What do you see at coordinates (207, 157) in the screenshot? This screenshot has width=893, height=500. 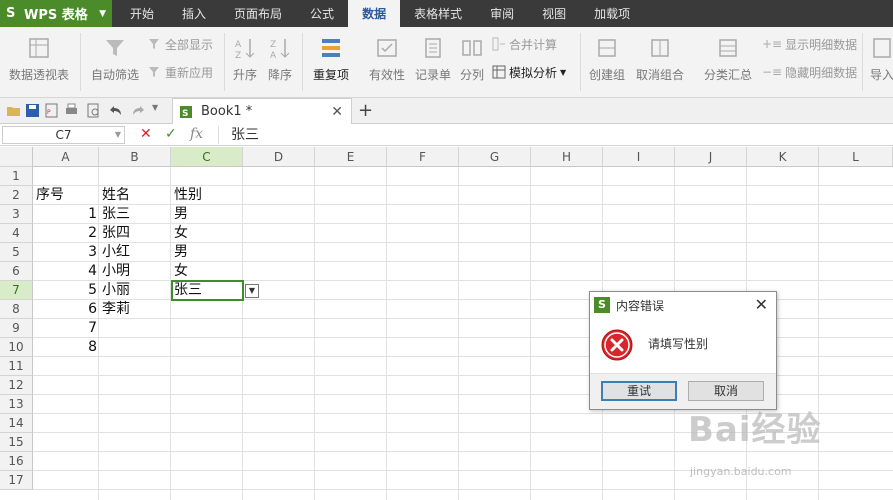 I see `column-header-c: C` at bounding box center [207, 157].